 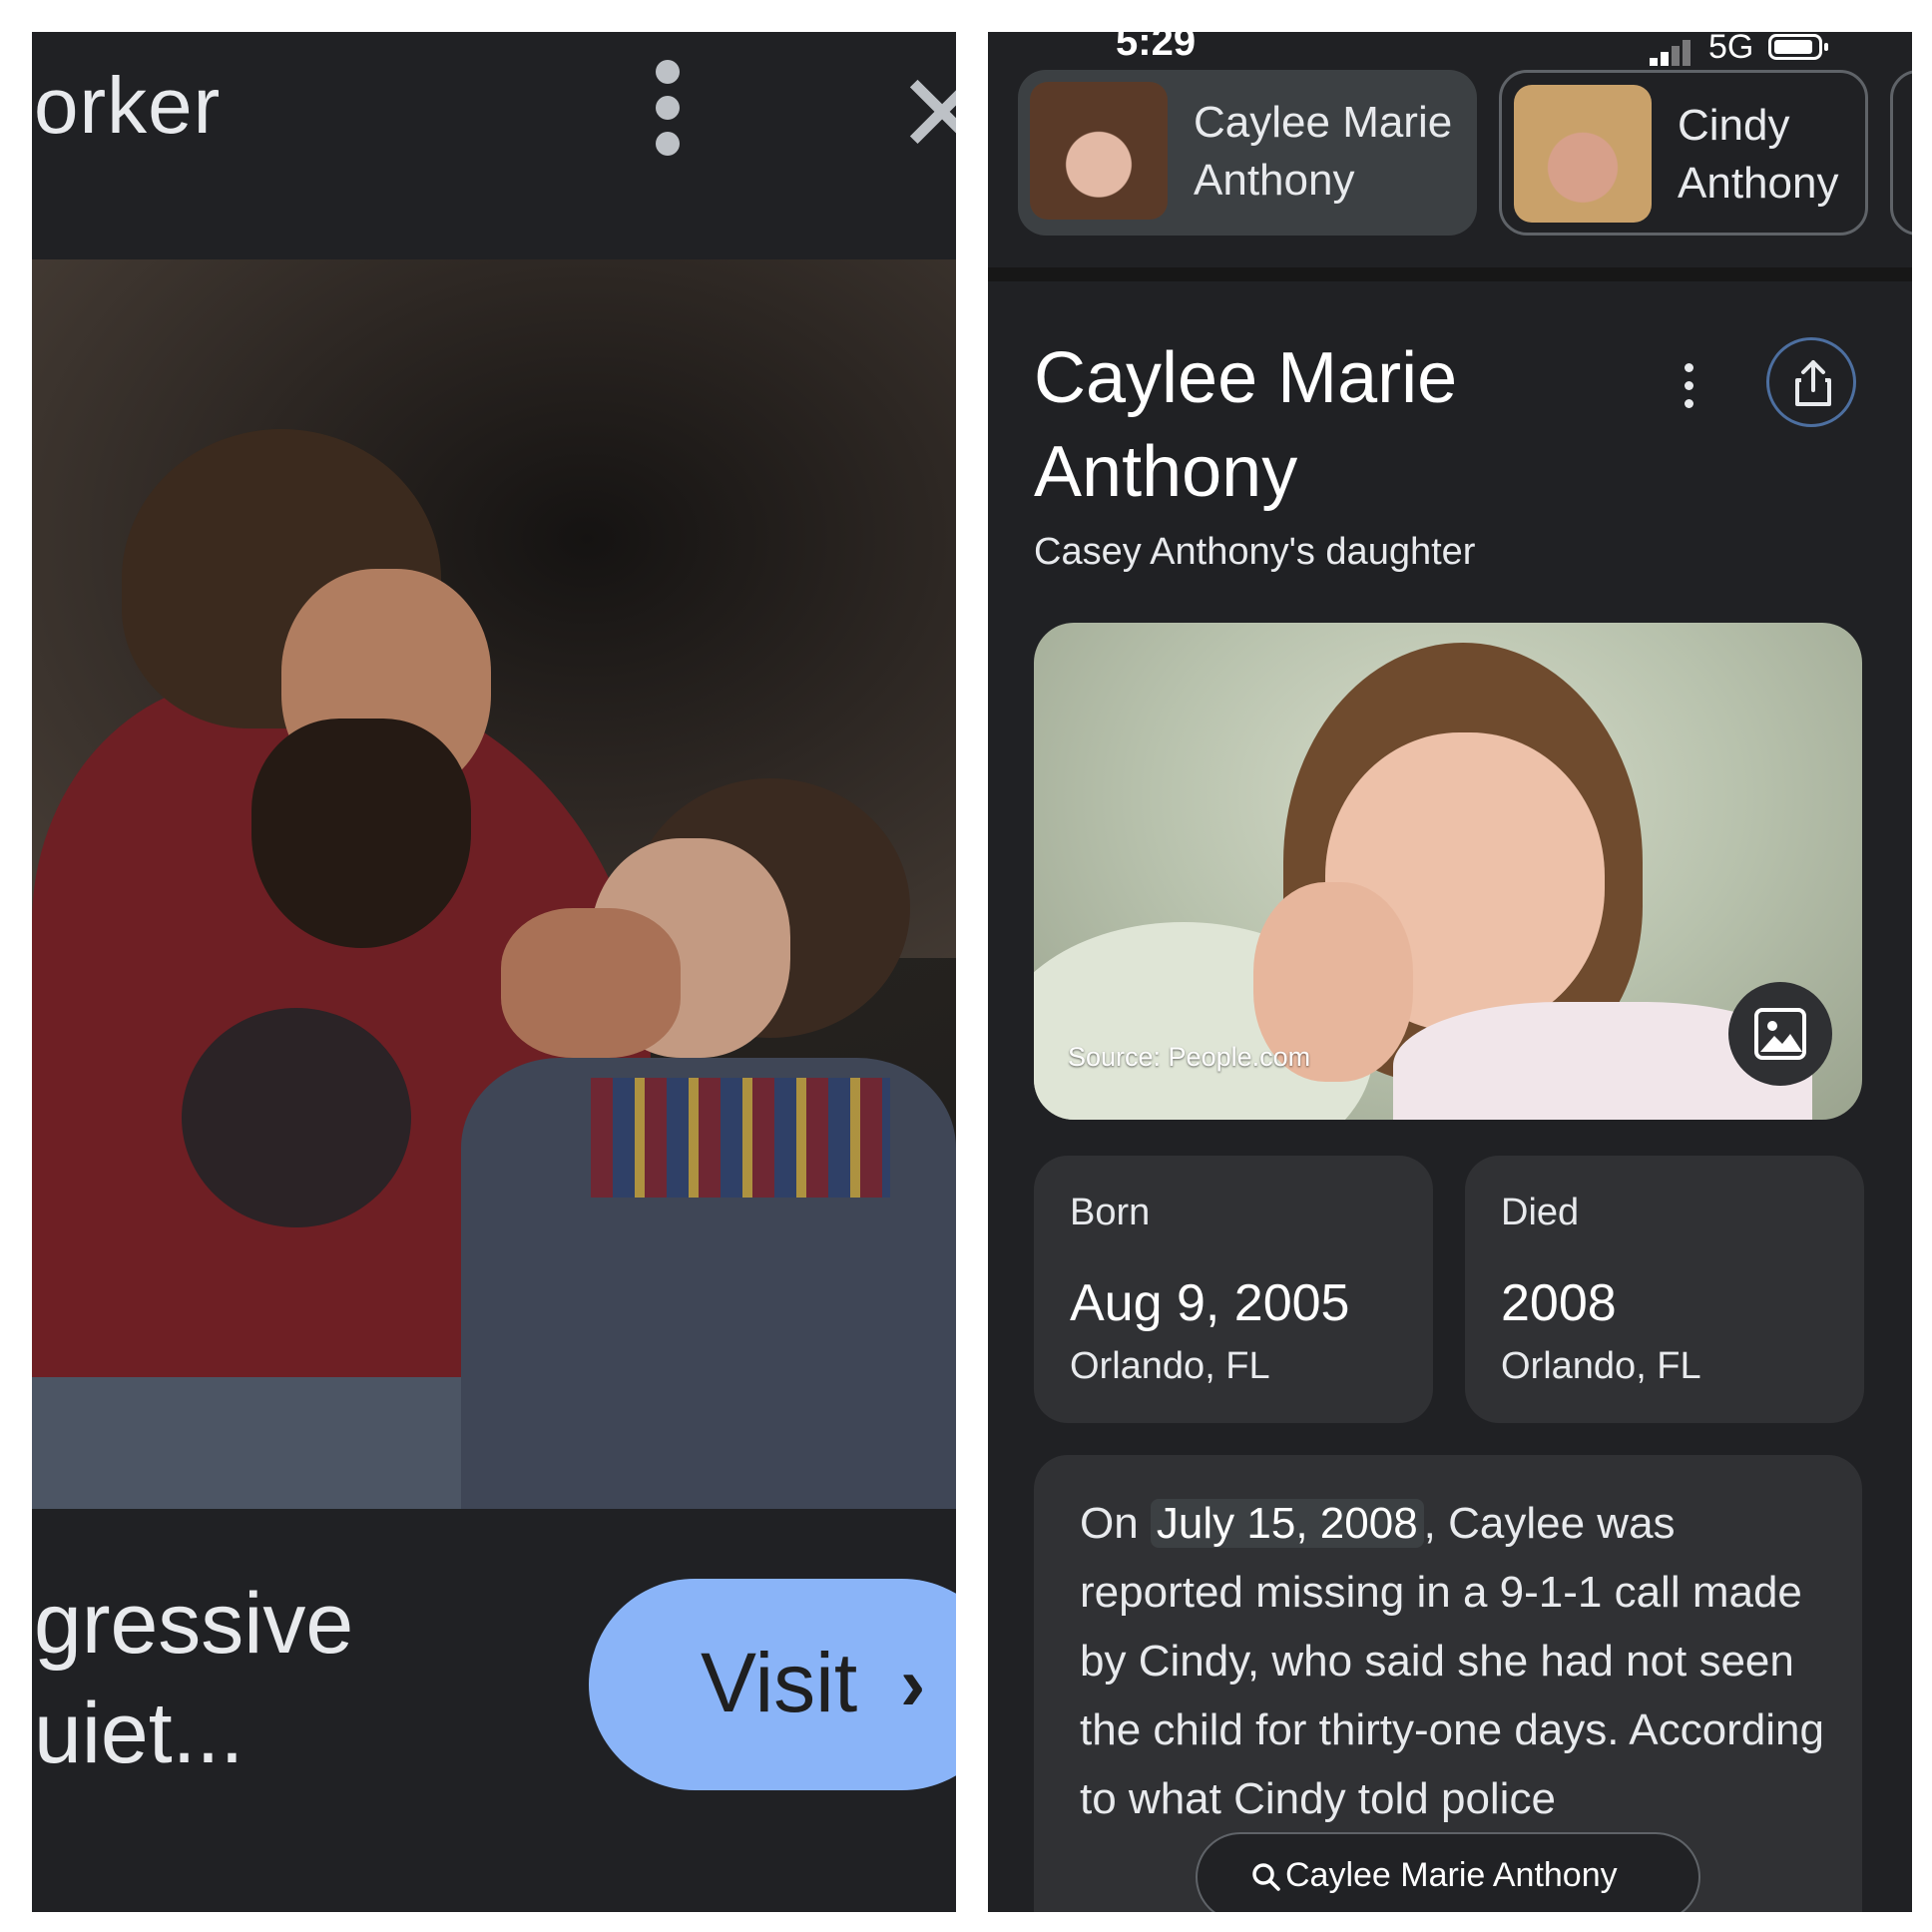 I want to click on images-button, so click(x=1780, y=1034).